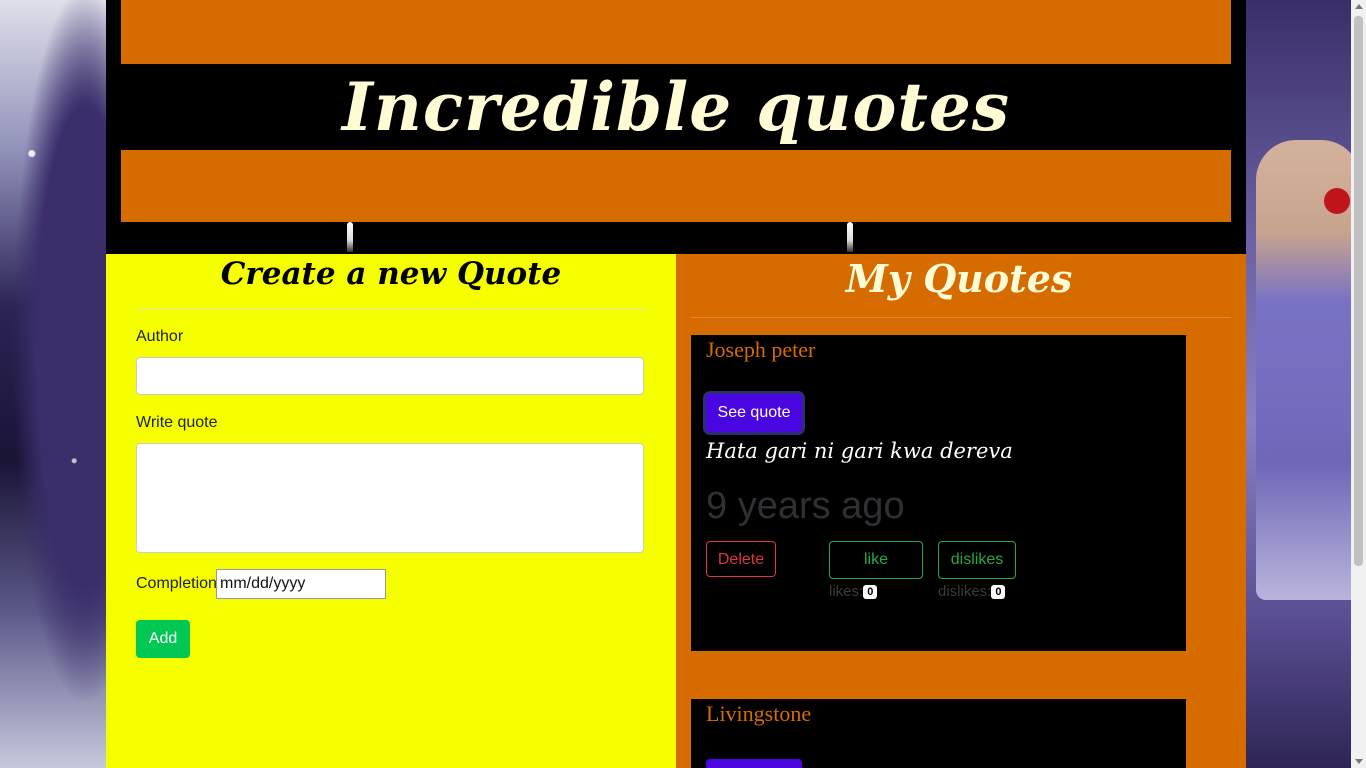  Describe the element at coordinates (805, 506) in the screenshot. I see `quote-time-ago: 9 years ago` at that location.